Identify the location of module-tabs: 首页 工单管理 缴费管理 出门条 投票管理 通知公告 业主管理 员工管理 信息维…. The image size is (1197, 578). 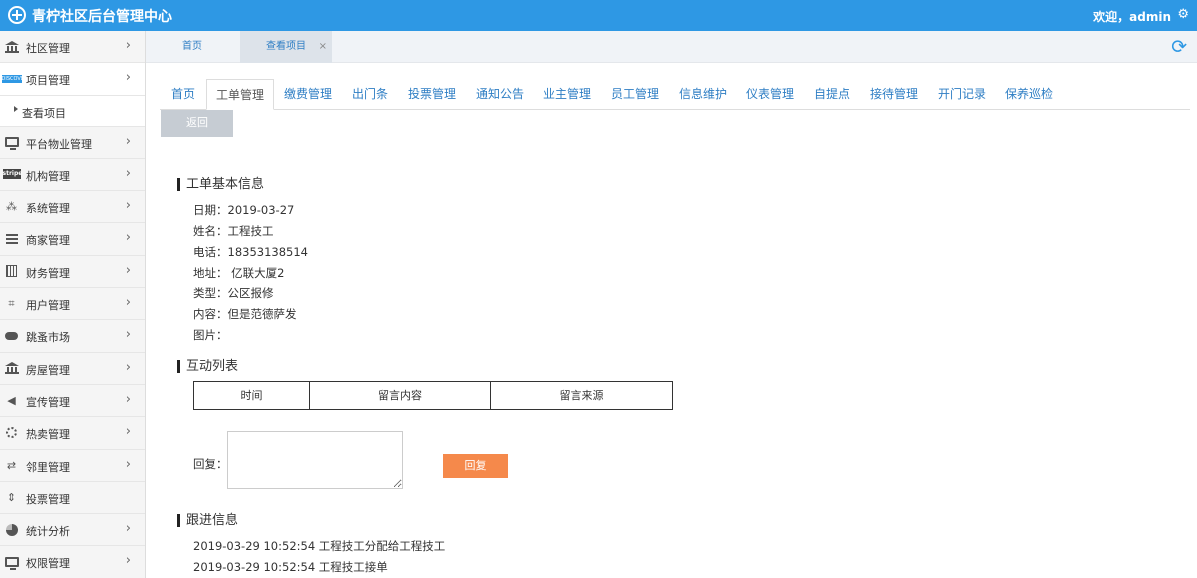
(675, 94).